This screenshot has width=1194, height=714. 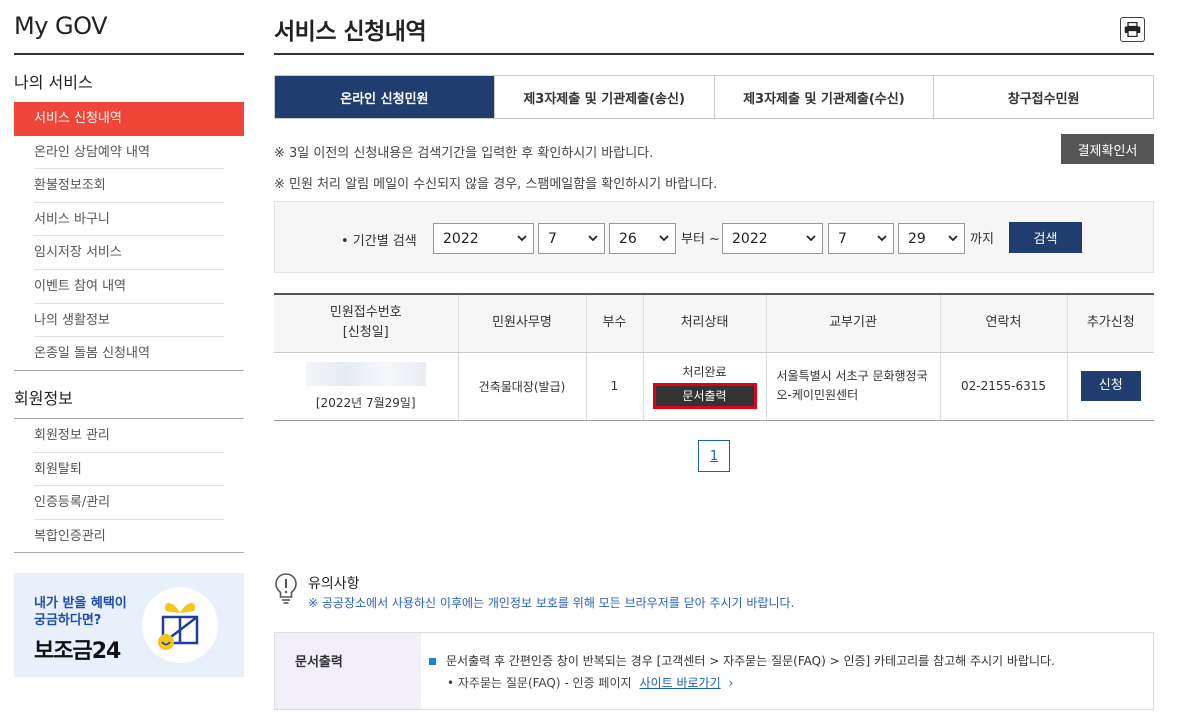 What do you see at coordinates (464, 153) in the screenshot?
I see `notice-text: ※ 3일 이전의 신청내용은 검색기간을 입력한 후 확인하시기 바랍니다.` at bounding box center [464, 153].